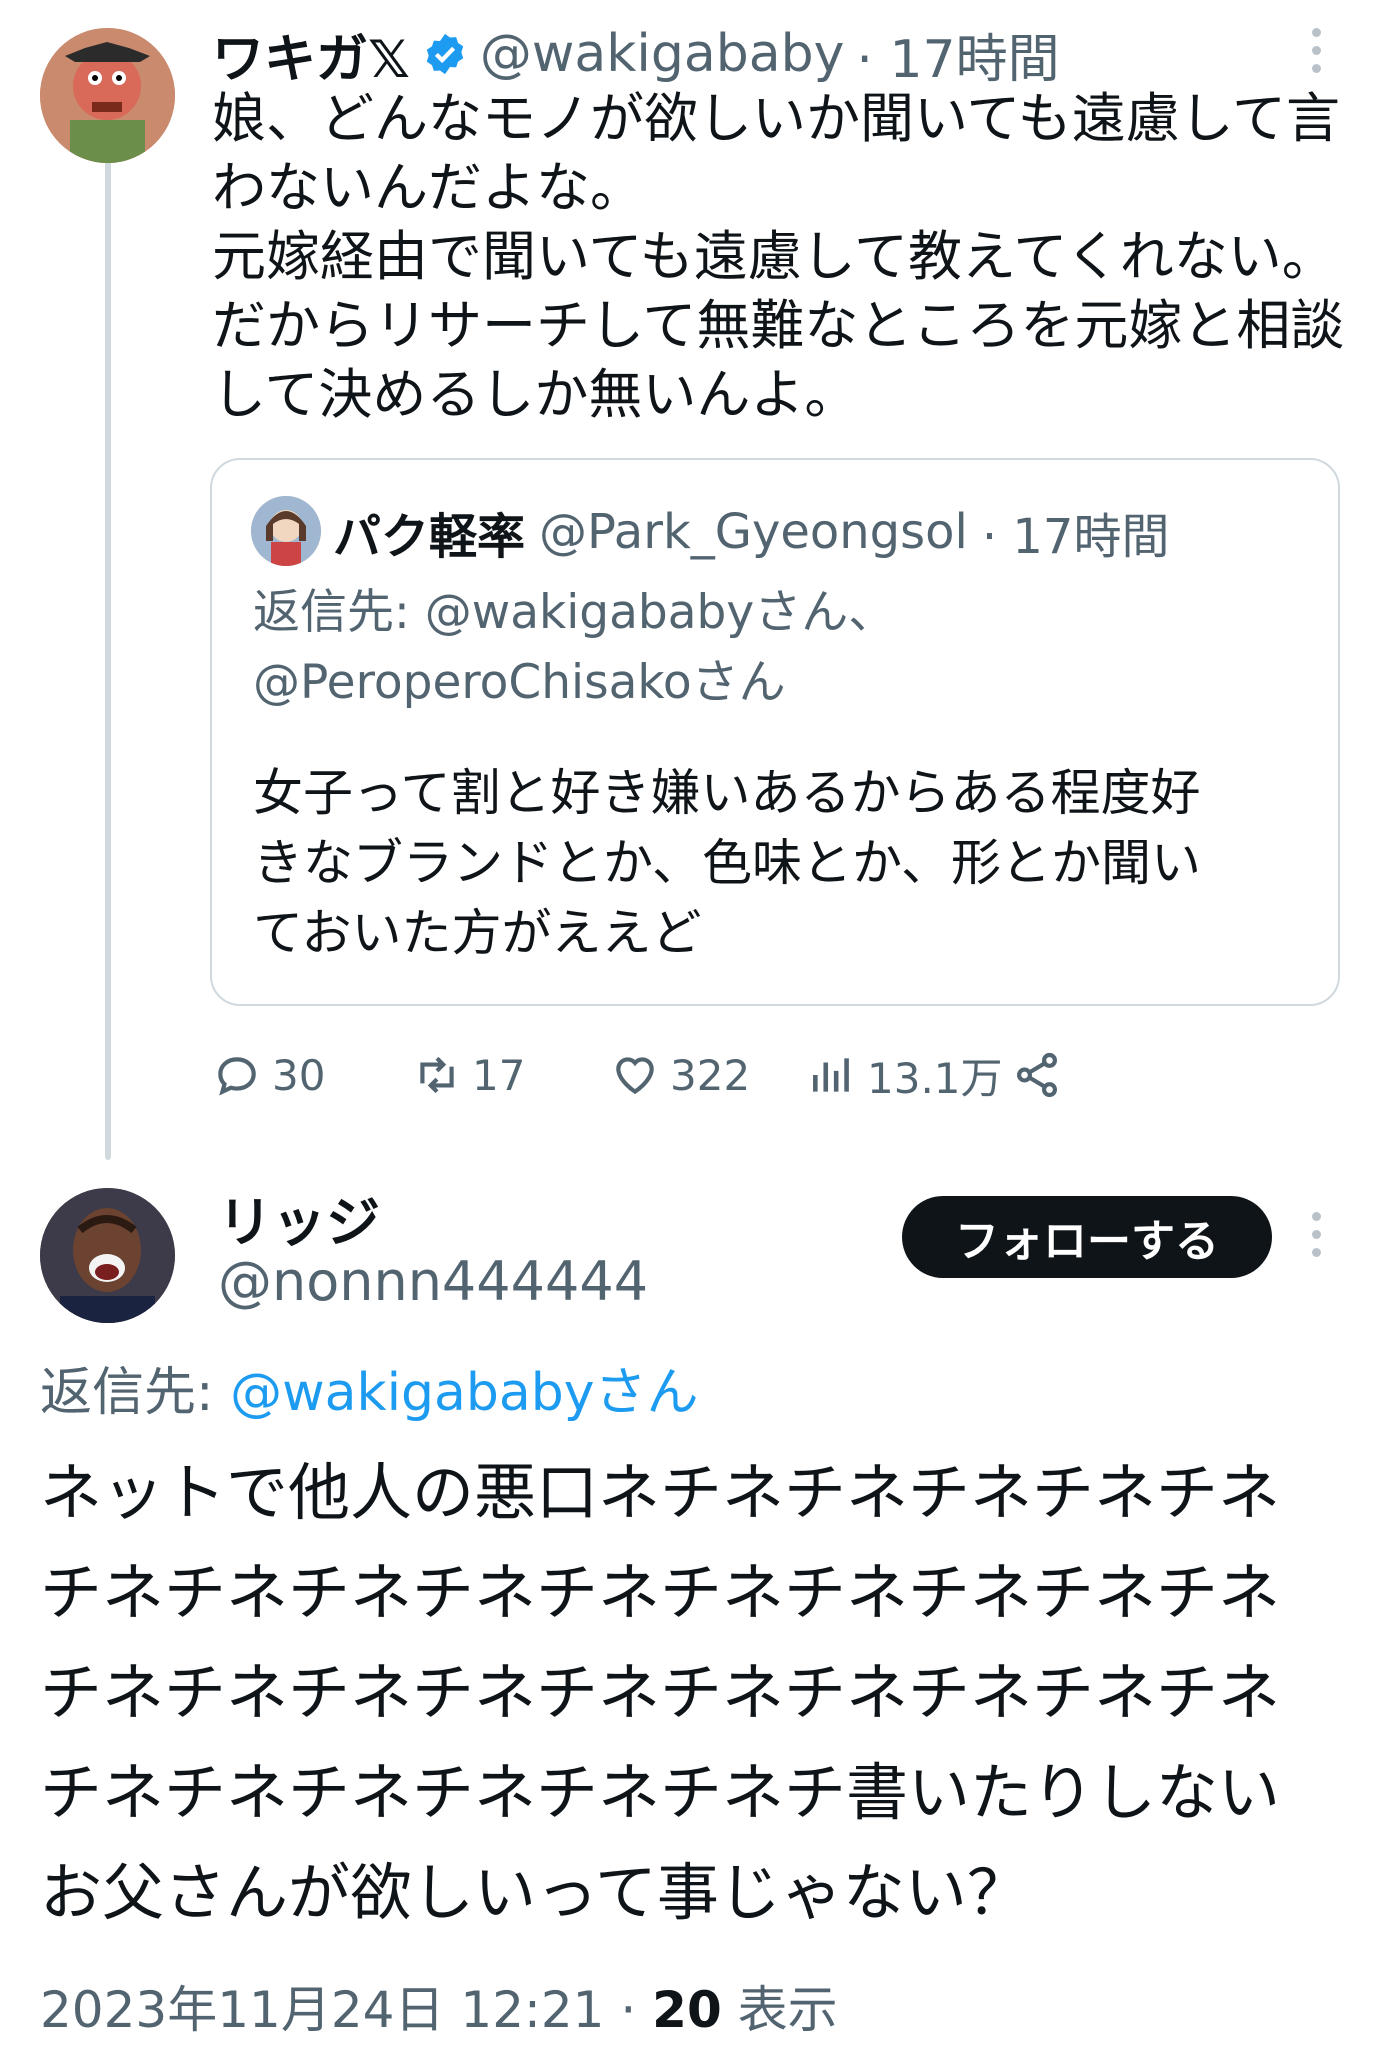 This screenshot has height=2048, width=1382. Describe the element at coordinates (710, 1075) in the screenshot. I see `like-count: 322` at that location.